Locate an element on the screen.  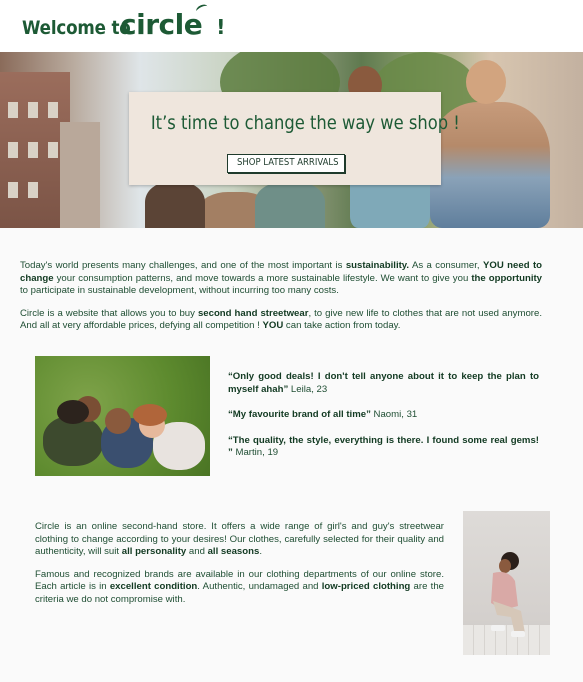
emphasis-text: all seasons is located at coordinates (233, 551).